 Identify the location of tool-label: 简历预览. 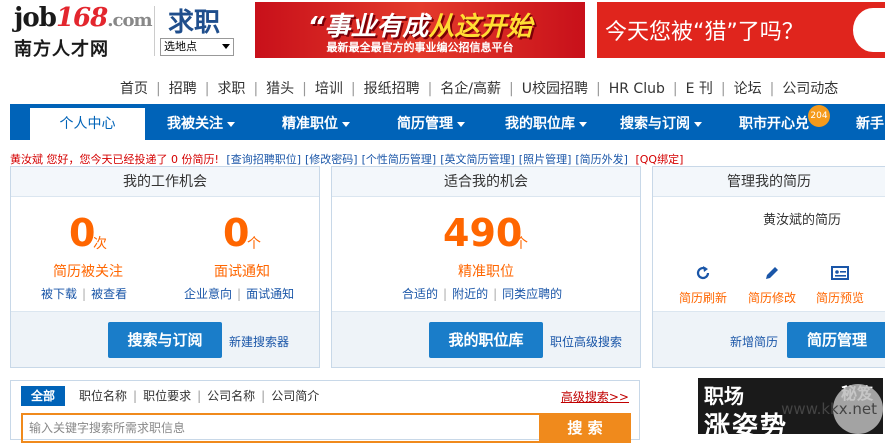
(839, 298).